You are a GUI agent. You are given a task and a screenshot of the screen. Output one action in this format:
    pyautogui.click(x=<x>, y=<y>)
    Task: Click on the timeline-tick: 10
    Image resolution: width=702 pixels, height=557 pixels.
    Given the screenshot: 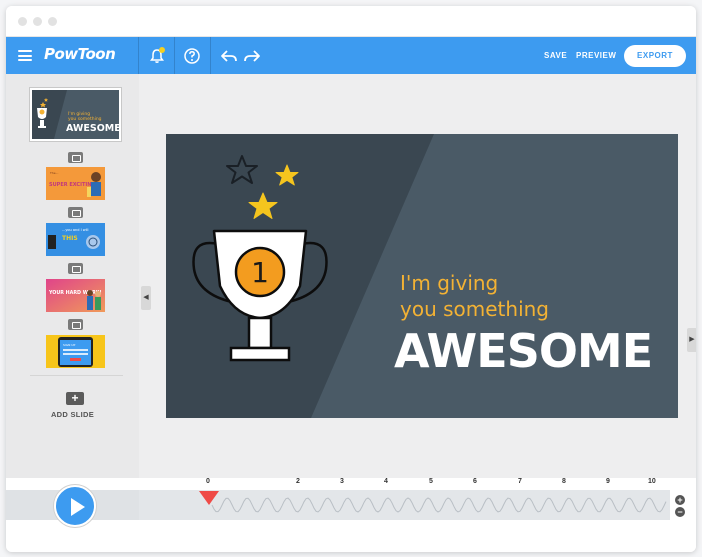 What is the action you would take?
    pyautogui.click(x=652, y=481)
    